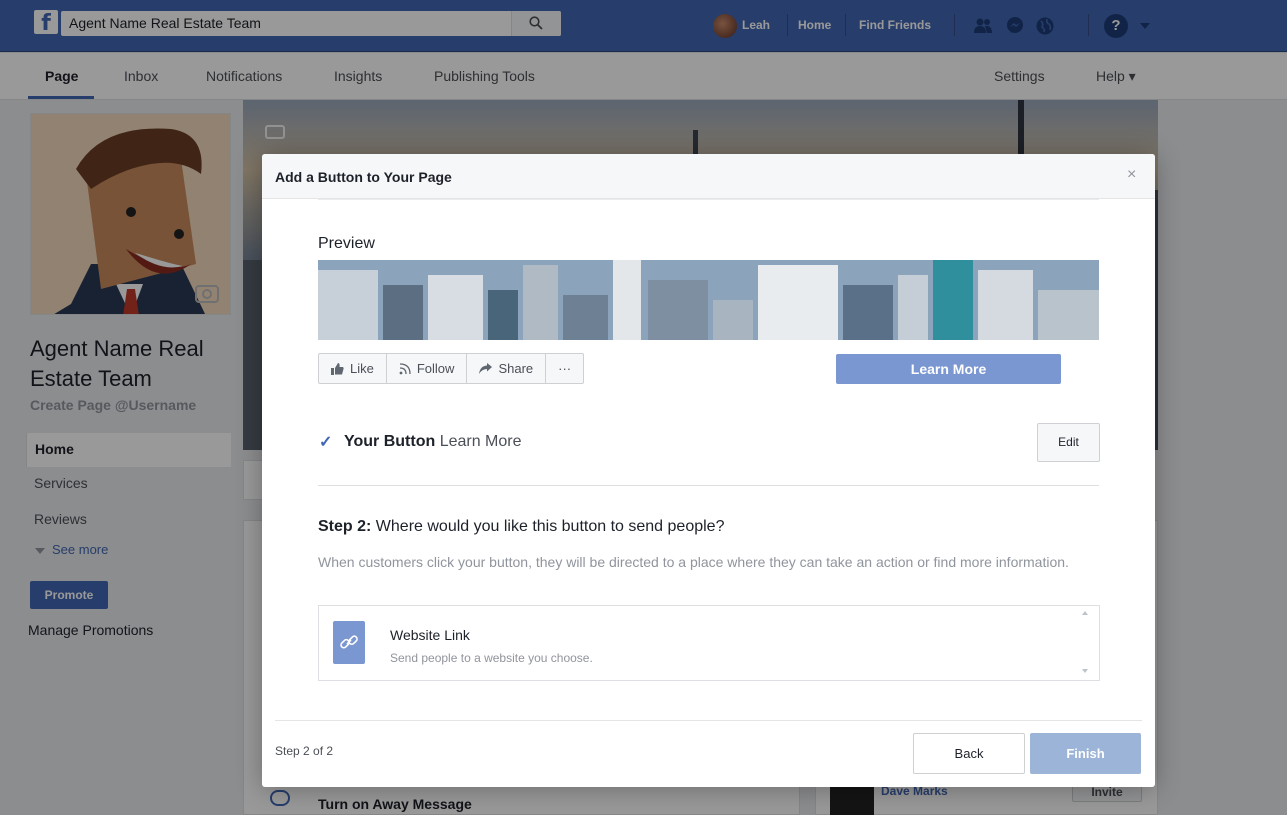  What do you see at coordinates (430, 635) in the screenshot?
I see `option-title: Website Link` at bounding box center [430, 635].